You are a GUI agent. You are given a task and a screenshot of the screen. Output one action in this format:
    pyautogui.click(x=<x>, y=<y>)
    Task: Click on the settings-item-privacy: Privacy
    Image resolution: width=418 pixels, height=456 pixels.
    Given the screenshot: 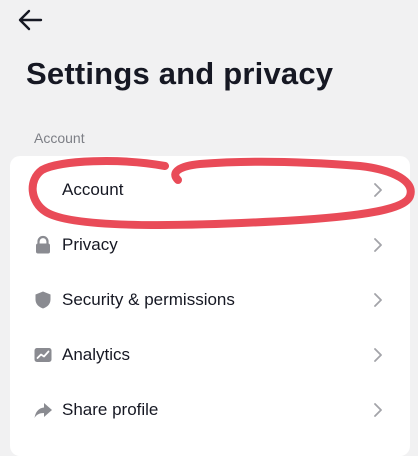 What is the action you would take?
    pyautogui.click(x=210, y=244)
    